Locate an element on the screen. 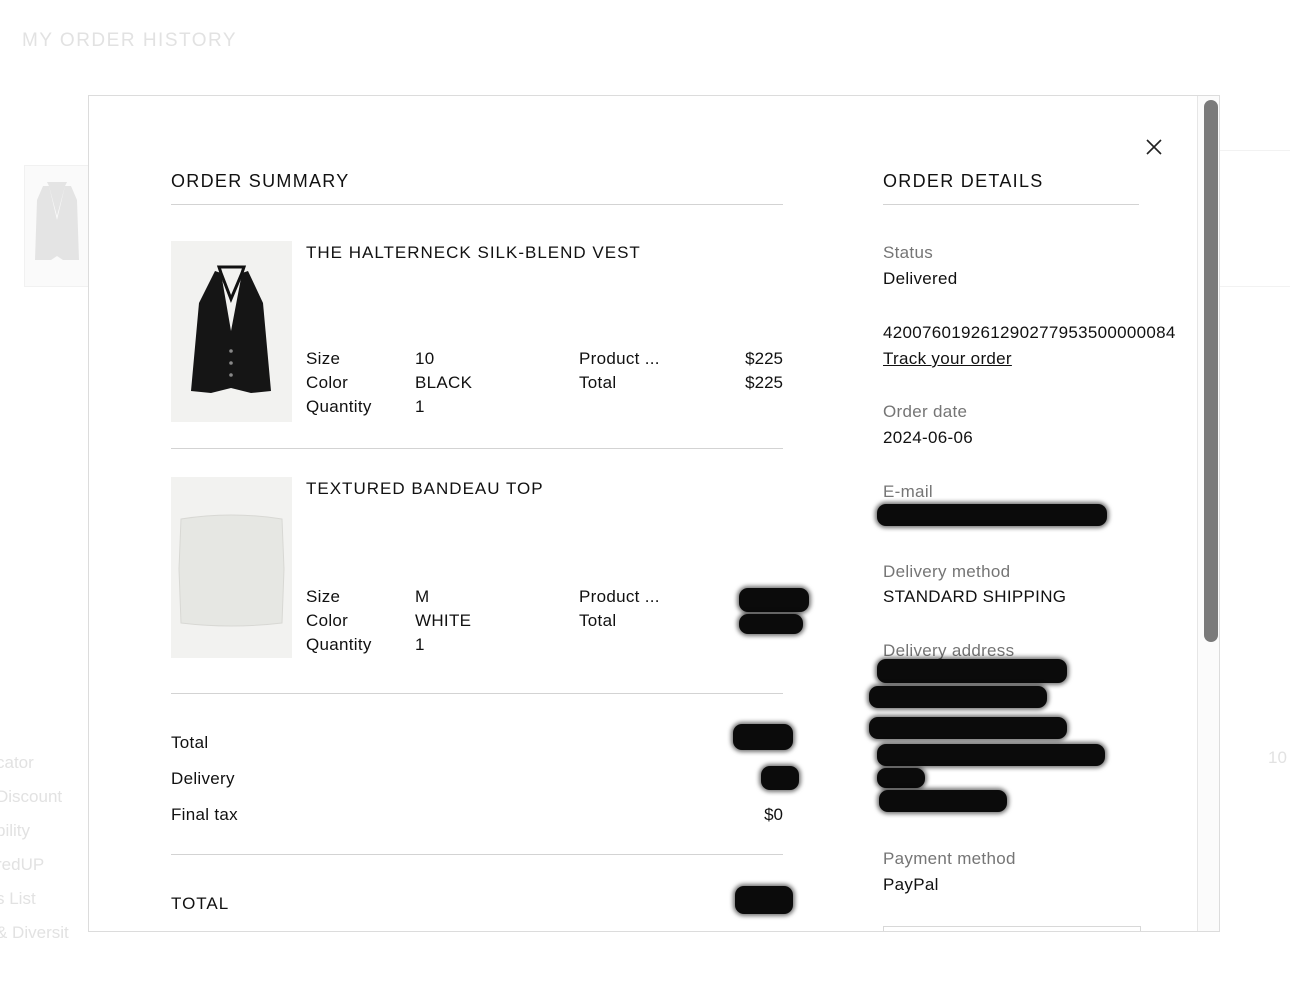 This screenshot has height=994, width=1290. details-next-section-box is located at coordinates (1012, 928).